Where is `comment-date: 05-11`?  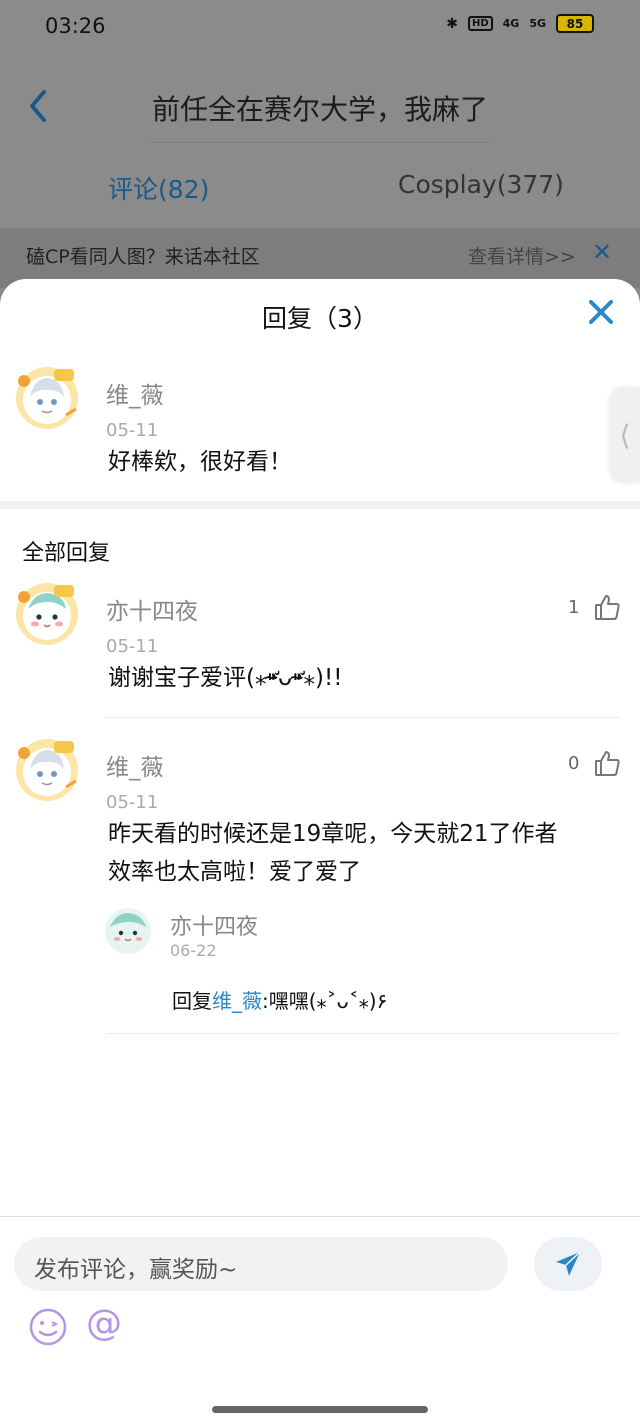 comment-date: 05-11 is located at coordinates (132, 430).